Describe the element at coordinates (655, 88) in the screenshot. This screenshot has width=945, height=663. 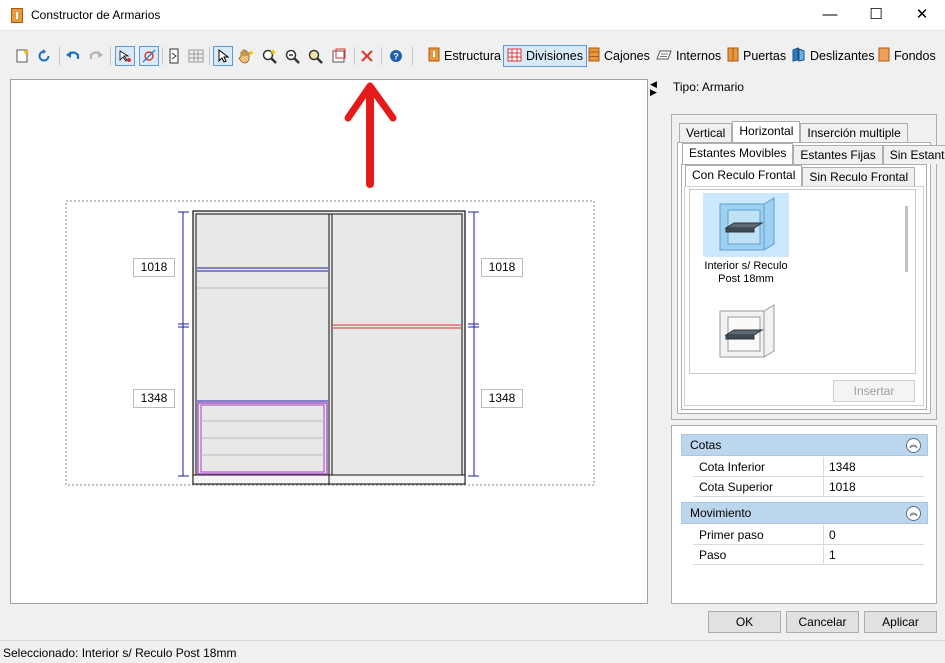
I see `panel-toggle-arrows: ◀ ▶` at that location.